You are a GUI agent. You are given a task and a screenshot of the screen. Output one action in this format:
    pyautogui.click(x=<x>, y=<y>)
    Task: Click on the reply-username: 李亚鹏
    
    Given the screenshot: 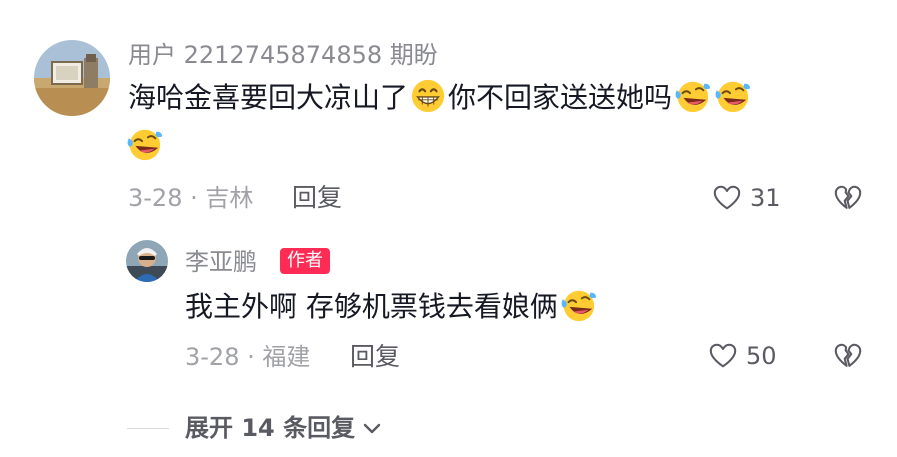 What is the action you would take?
    pyautogui.click(x=221, y=262)
    